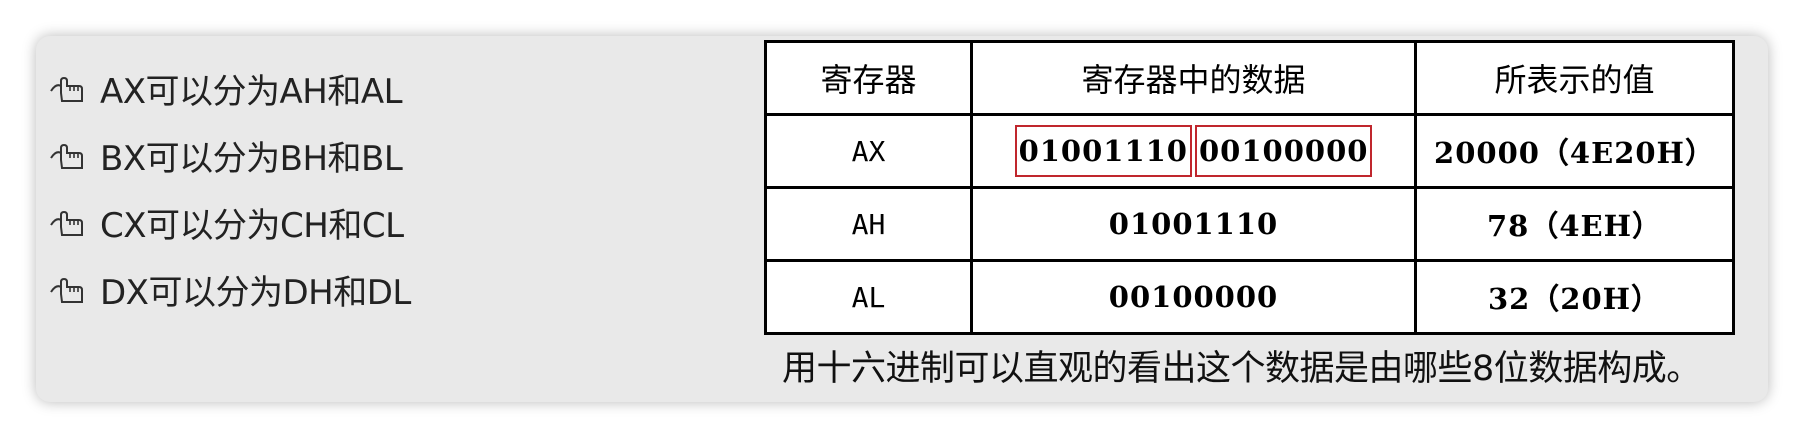  I want to click on split-bytes: 01001110 00100000, so click(1193, 151).